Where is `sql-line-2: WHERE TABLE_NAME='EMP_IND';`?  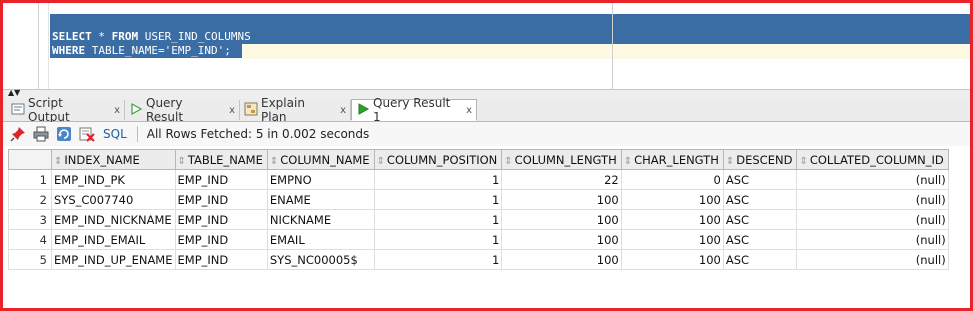 sql-line-2: WHERE TABLE_NAME='EMP_IND'; is located at coordinates (141, 51).